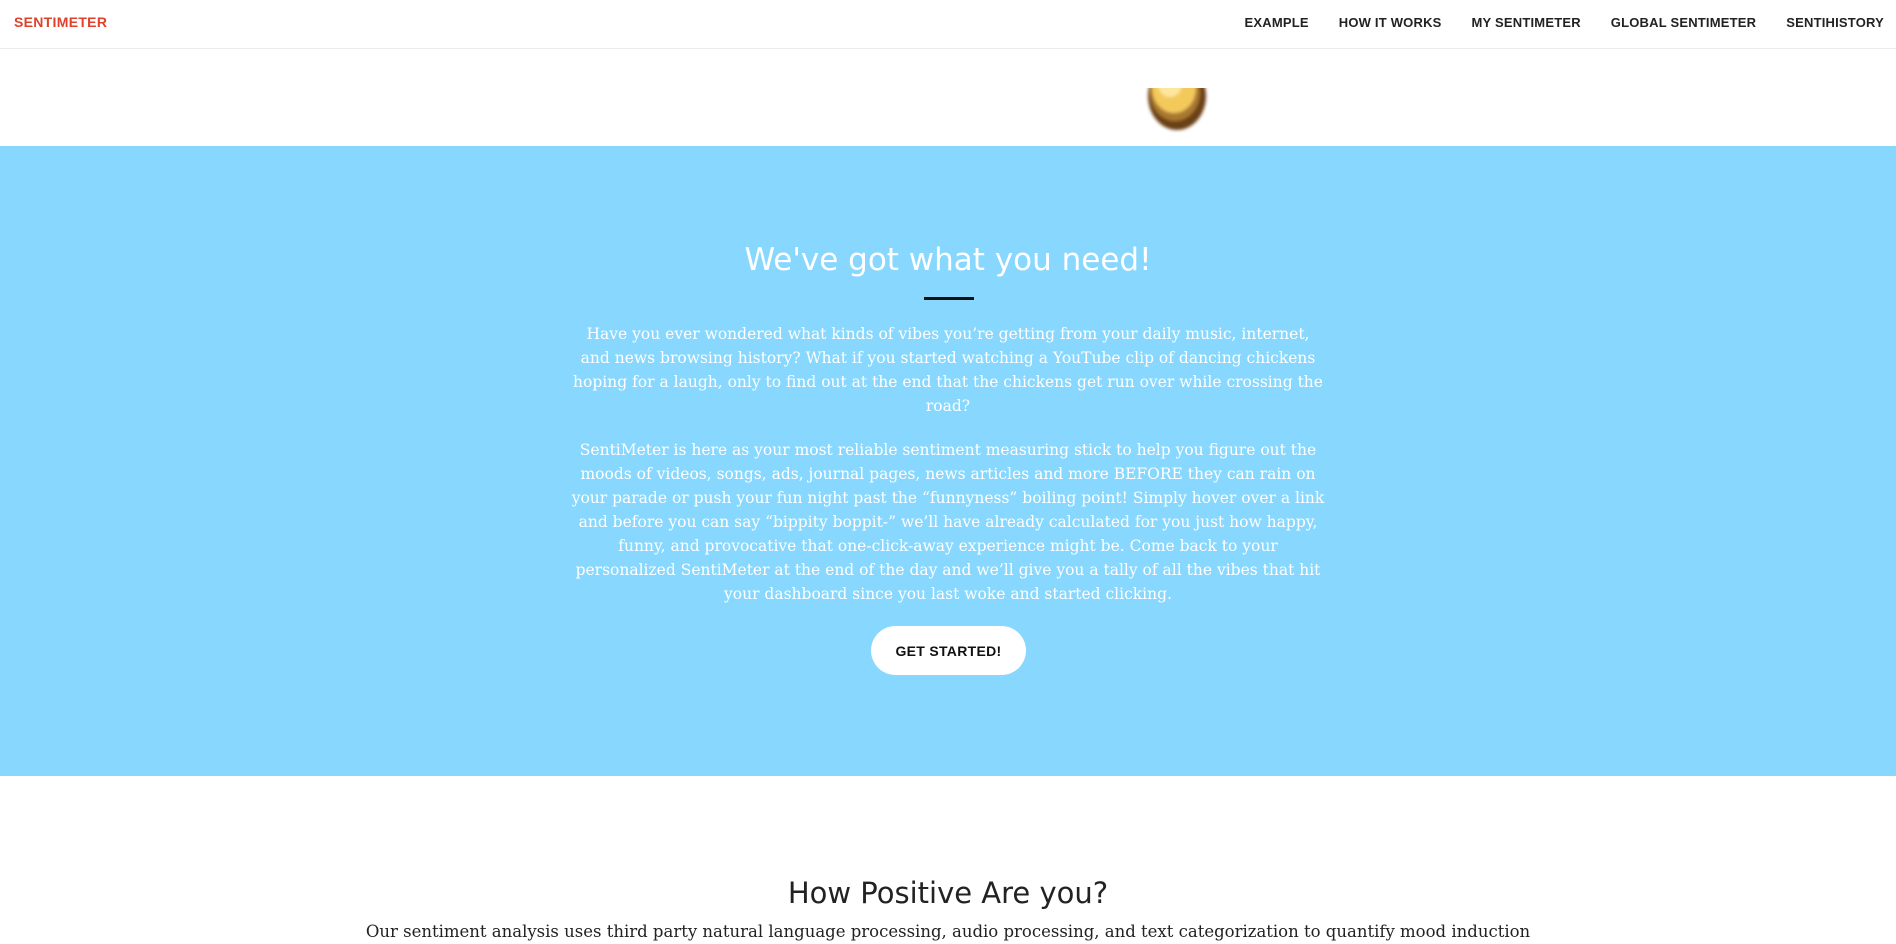  I want to click on nav-link-global-sentimeter: GLOBAL SENTIMETER, so click(1683, 22).